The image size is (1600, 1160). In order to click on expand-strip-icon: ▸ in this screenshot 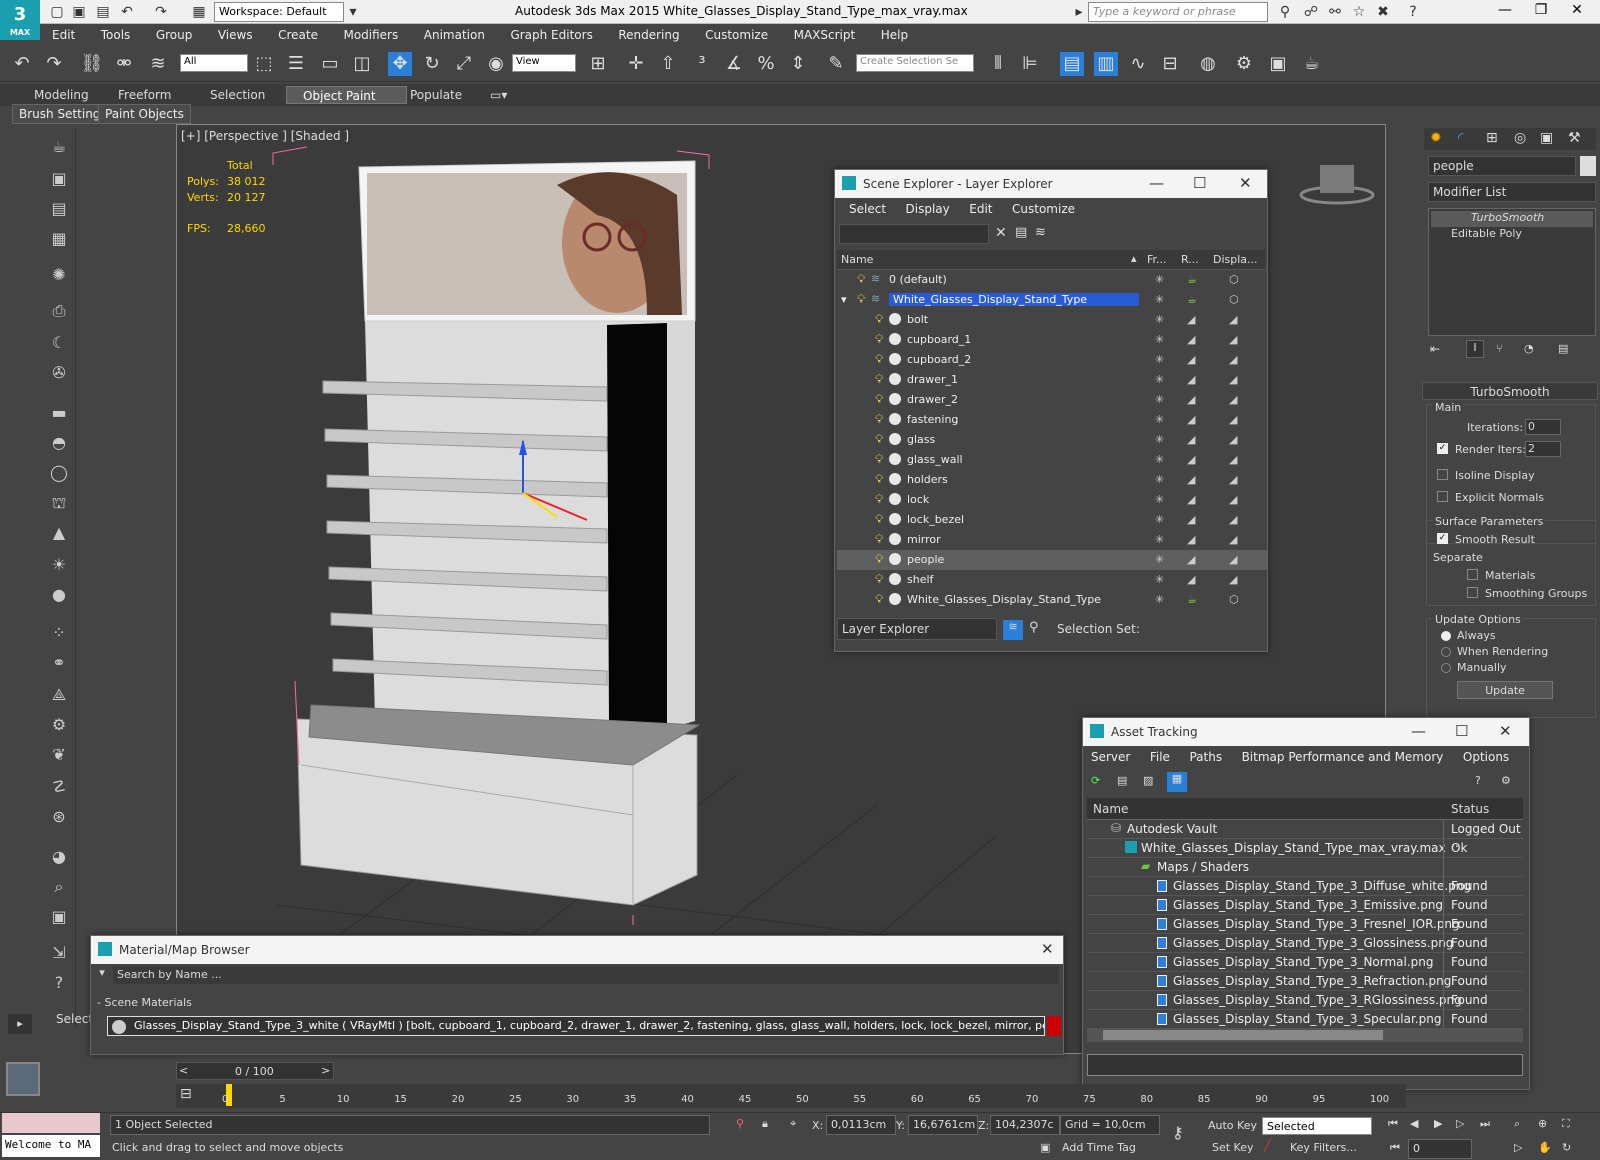, I will do `click(20, 1024)`.